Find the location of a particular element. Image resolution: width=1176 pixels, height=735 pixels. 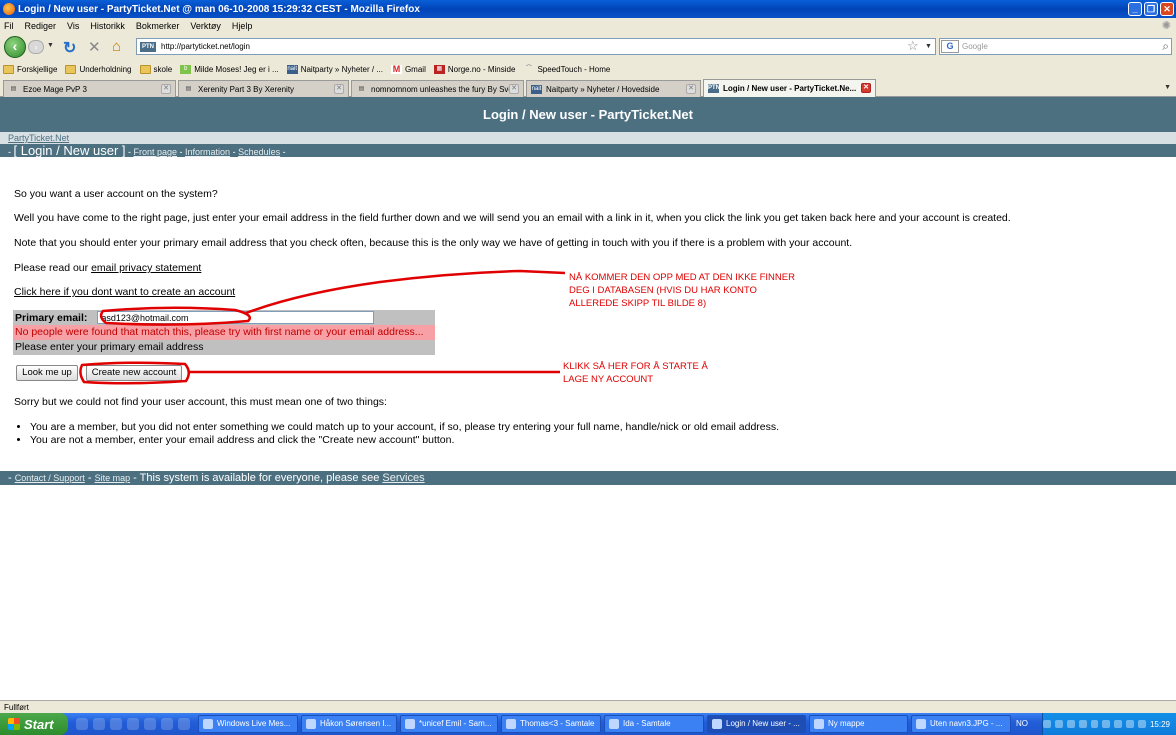

naitparty-icon: nait is located at coordinates (292, 69).